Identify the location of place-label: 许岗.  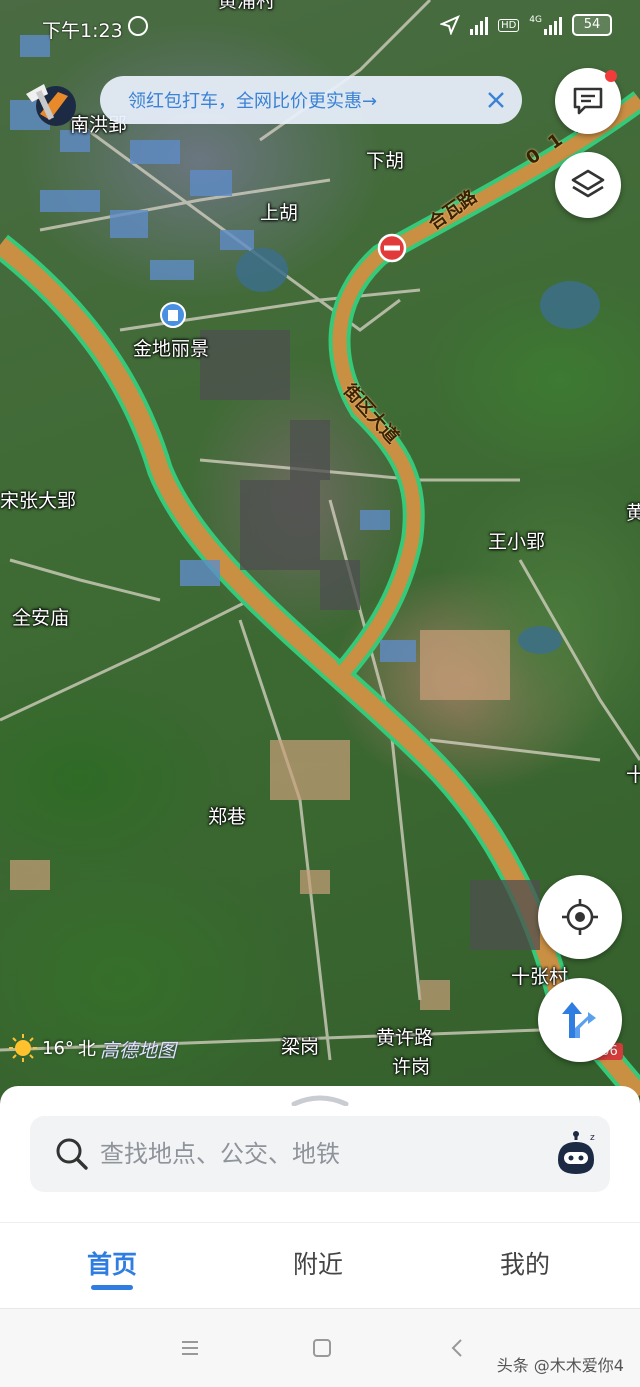
(411, 1065).